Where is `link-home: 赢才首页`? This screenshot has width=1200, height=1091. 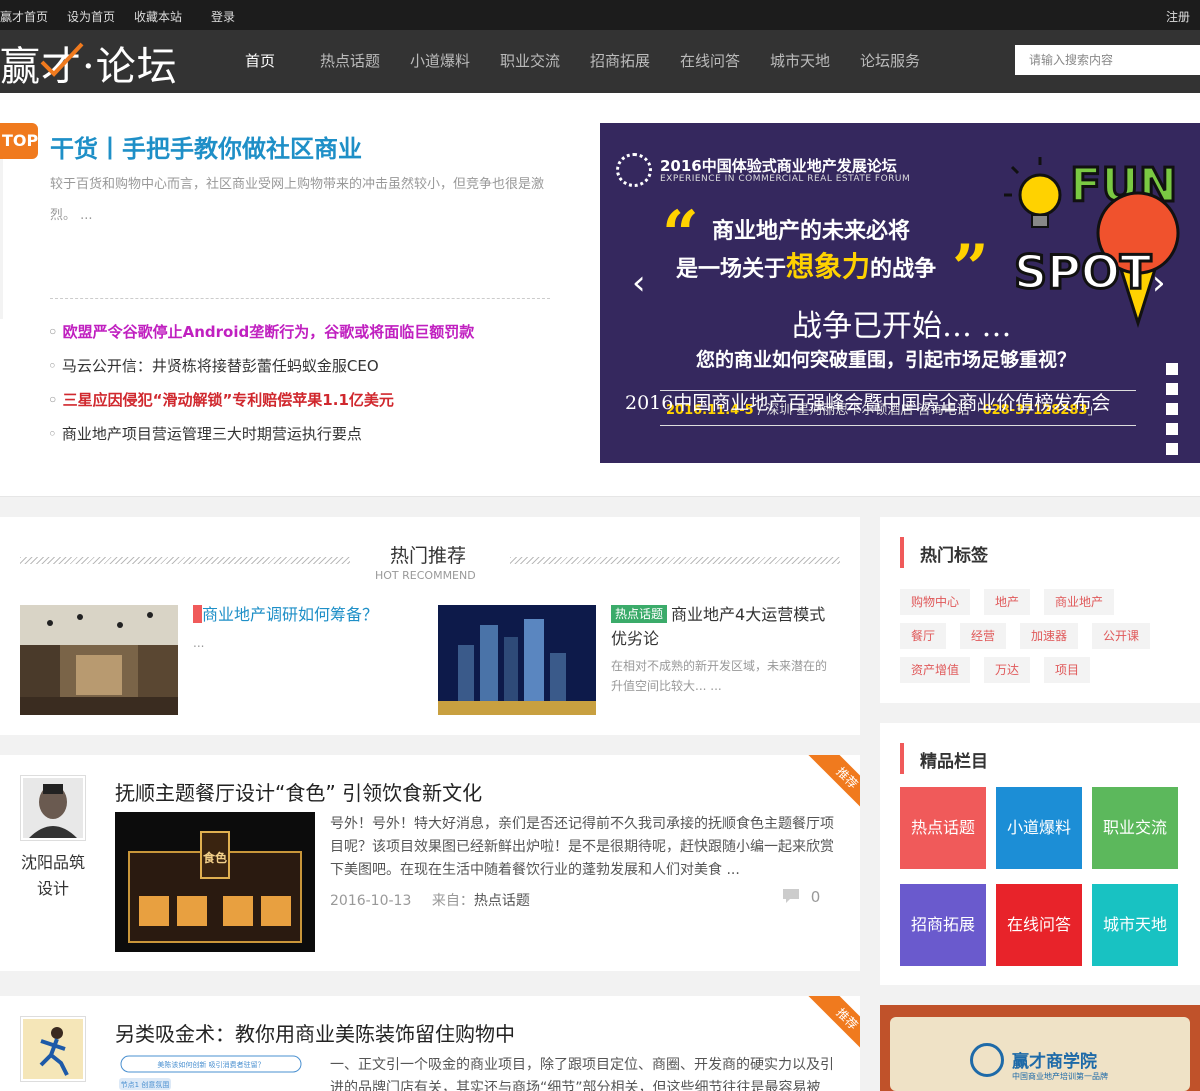 link-home: 赢才首页 is located at coordinates (24, 16).